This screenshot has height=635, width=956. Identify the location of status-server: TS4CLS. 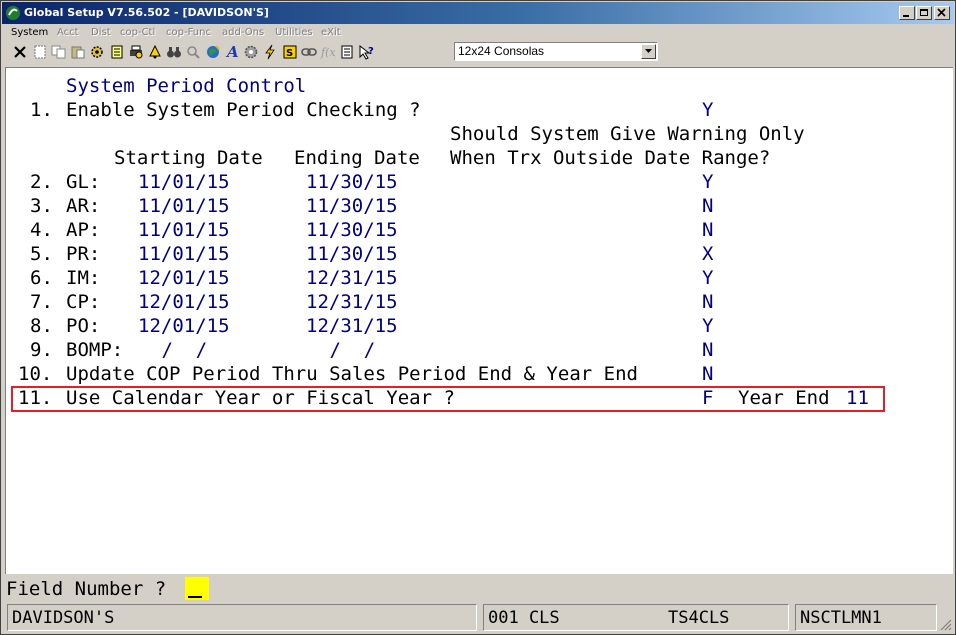
(699, 618).